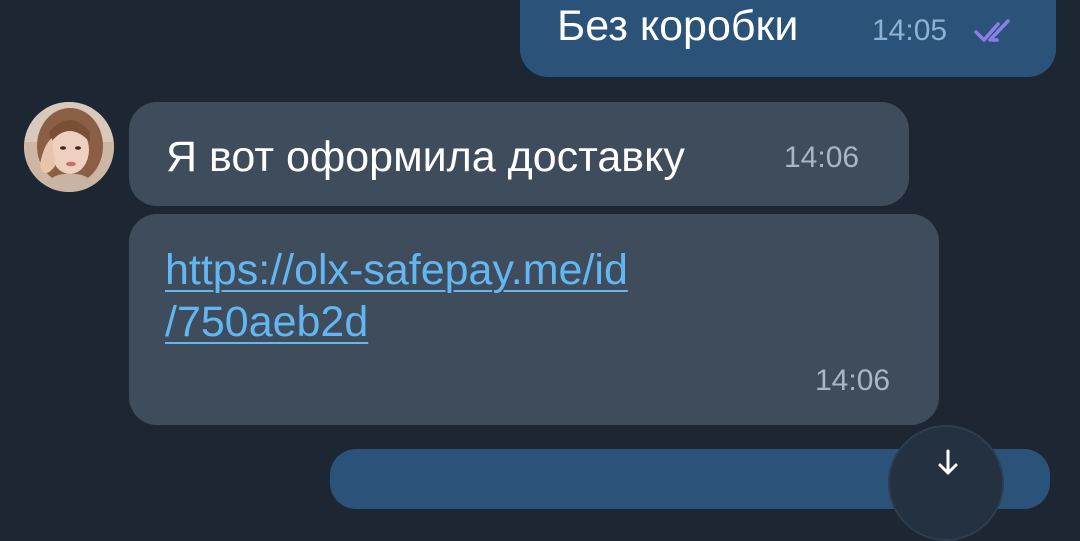  I want to click on incoming-message-text: Я вот оформила доставку, so click(425, 157).